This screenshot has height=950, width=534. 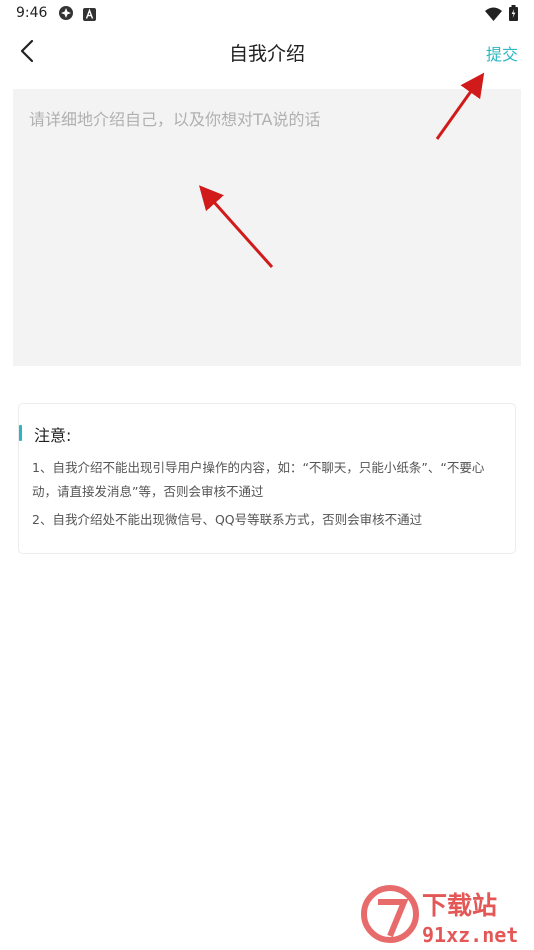 I want to click on status-bar: 9:46, so click(x=267, y=14).